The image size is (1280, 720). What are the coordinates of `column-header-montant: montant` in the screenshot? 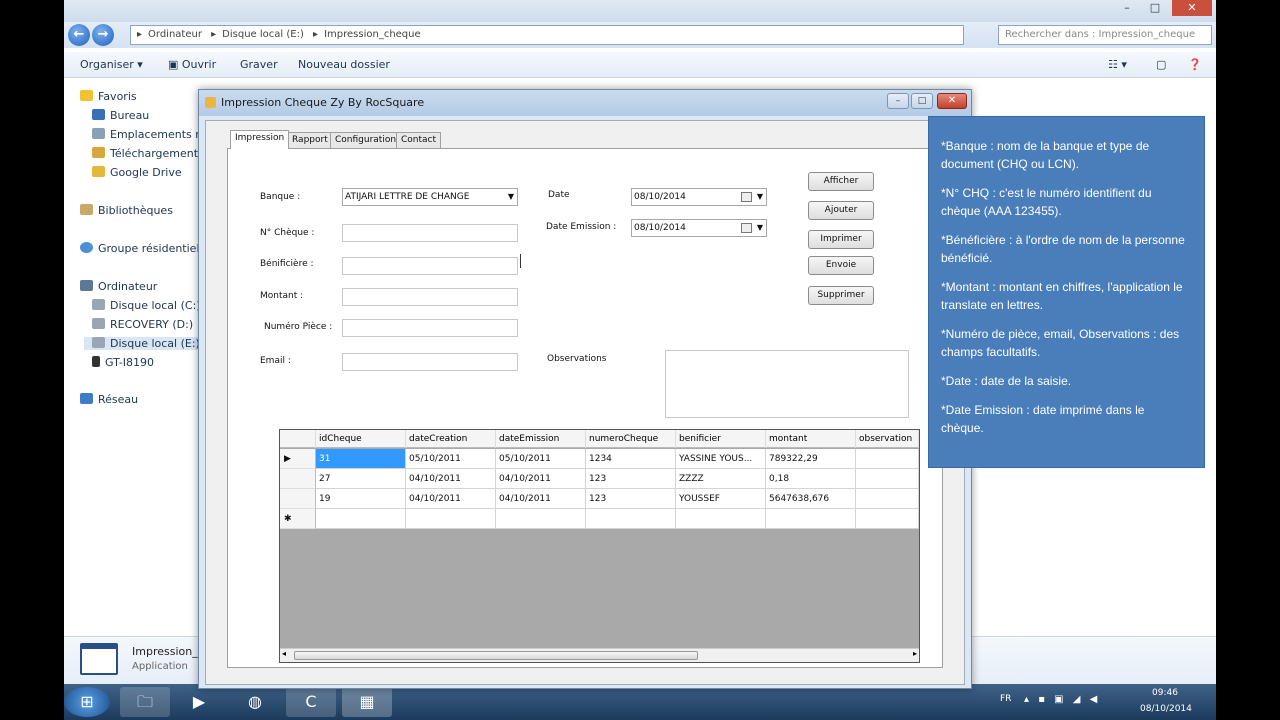 It's located at (811, 439).